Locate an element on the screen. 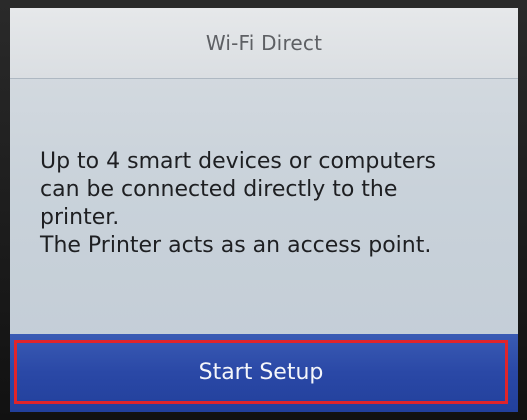 The width and height of the screenshot is (527, 420). start-setup-button: Start Setup is located at coordinates (261, 372).